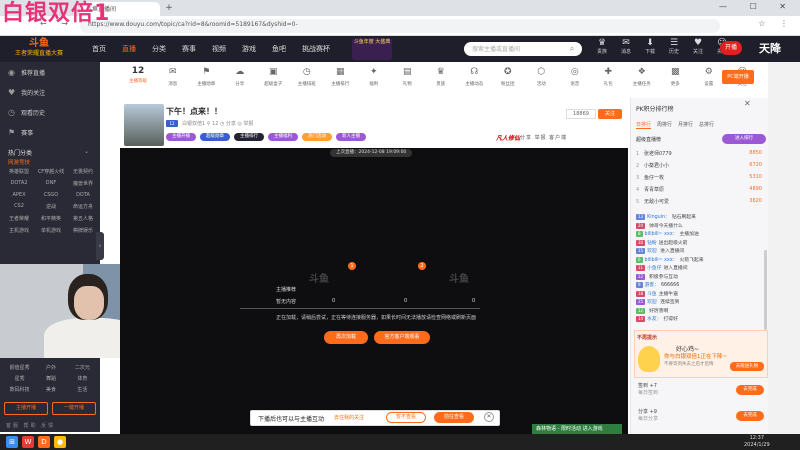 The height and width of the screenshot is (450, 800). Describe the element at coordinates (700, 320) in the screenshot. I see `chat-message: 14 水友： 打得好` at that location.